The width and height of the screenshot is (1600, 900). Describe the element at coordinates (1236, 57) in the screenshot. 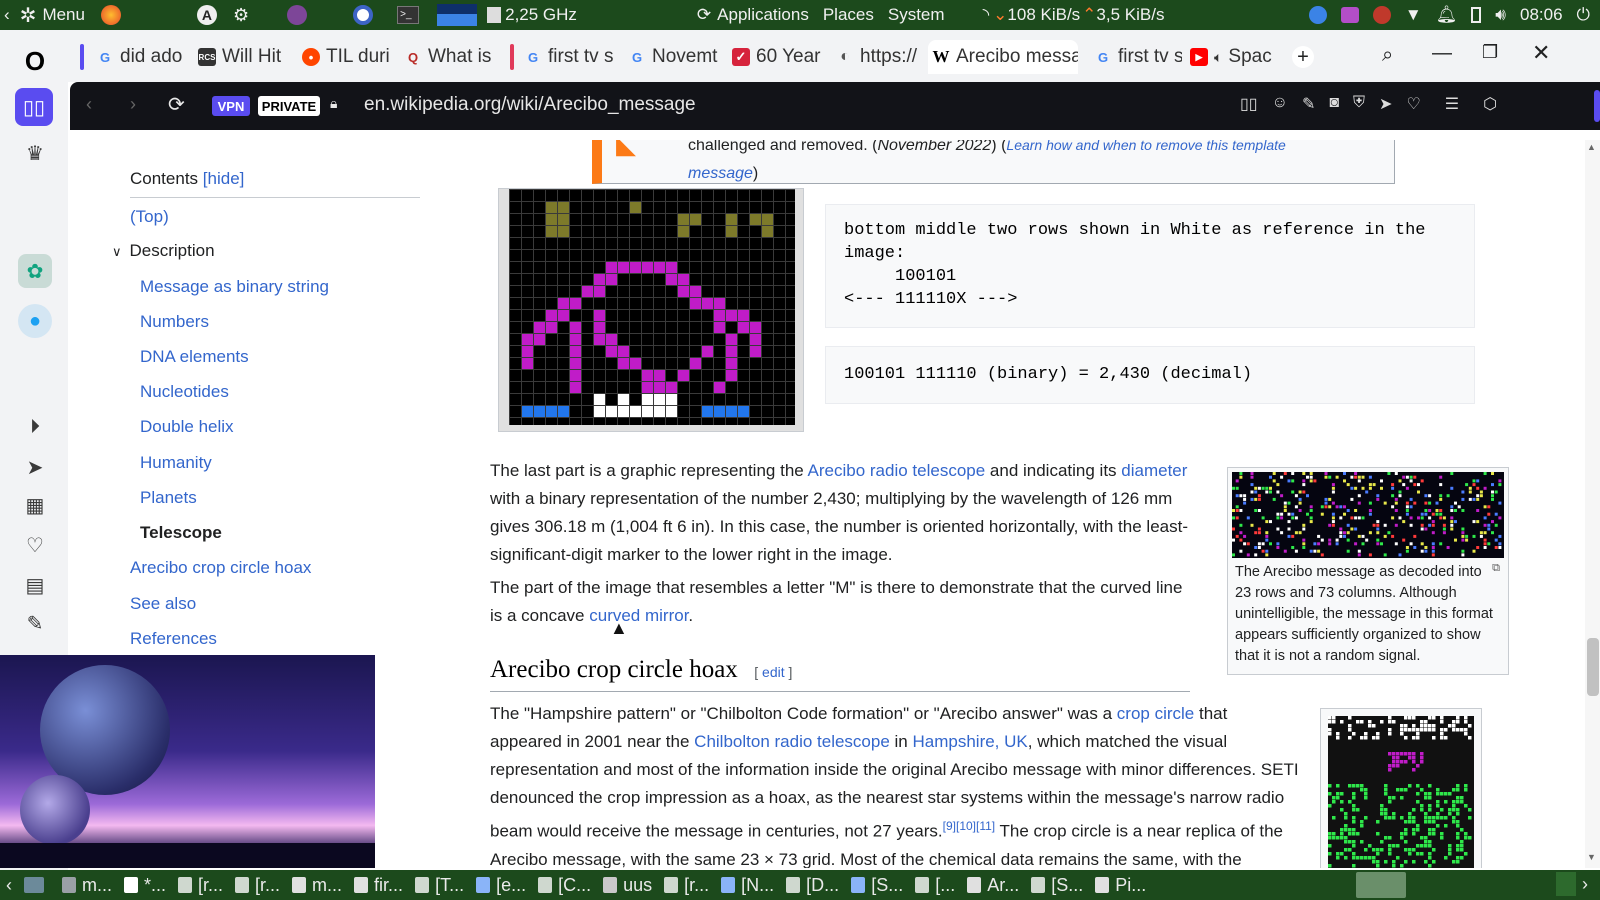

I see `tab-space: ▶ 🔈︎ Spac` at that location.